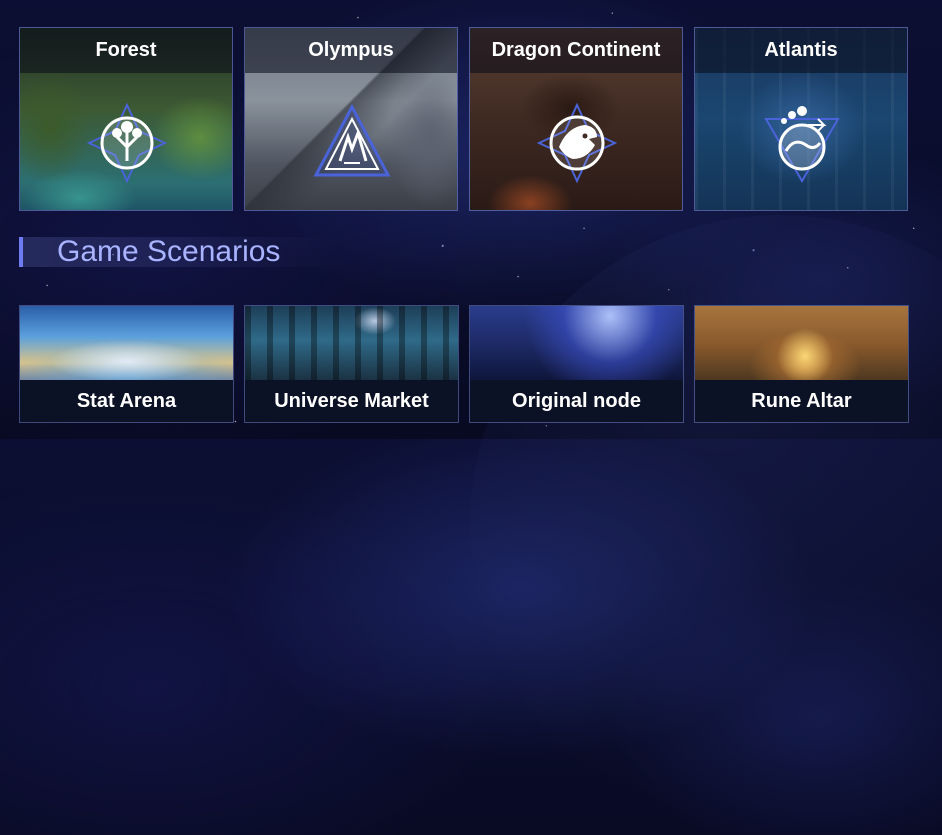 The width and height of the screenshot is (942, 835). I want to click on scenario-card-original-node: Original node, so click(576, 364).